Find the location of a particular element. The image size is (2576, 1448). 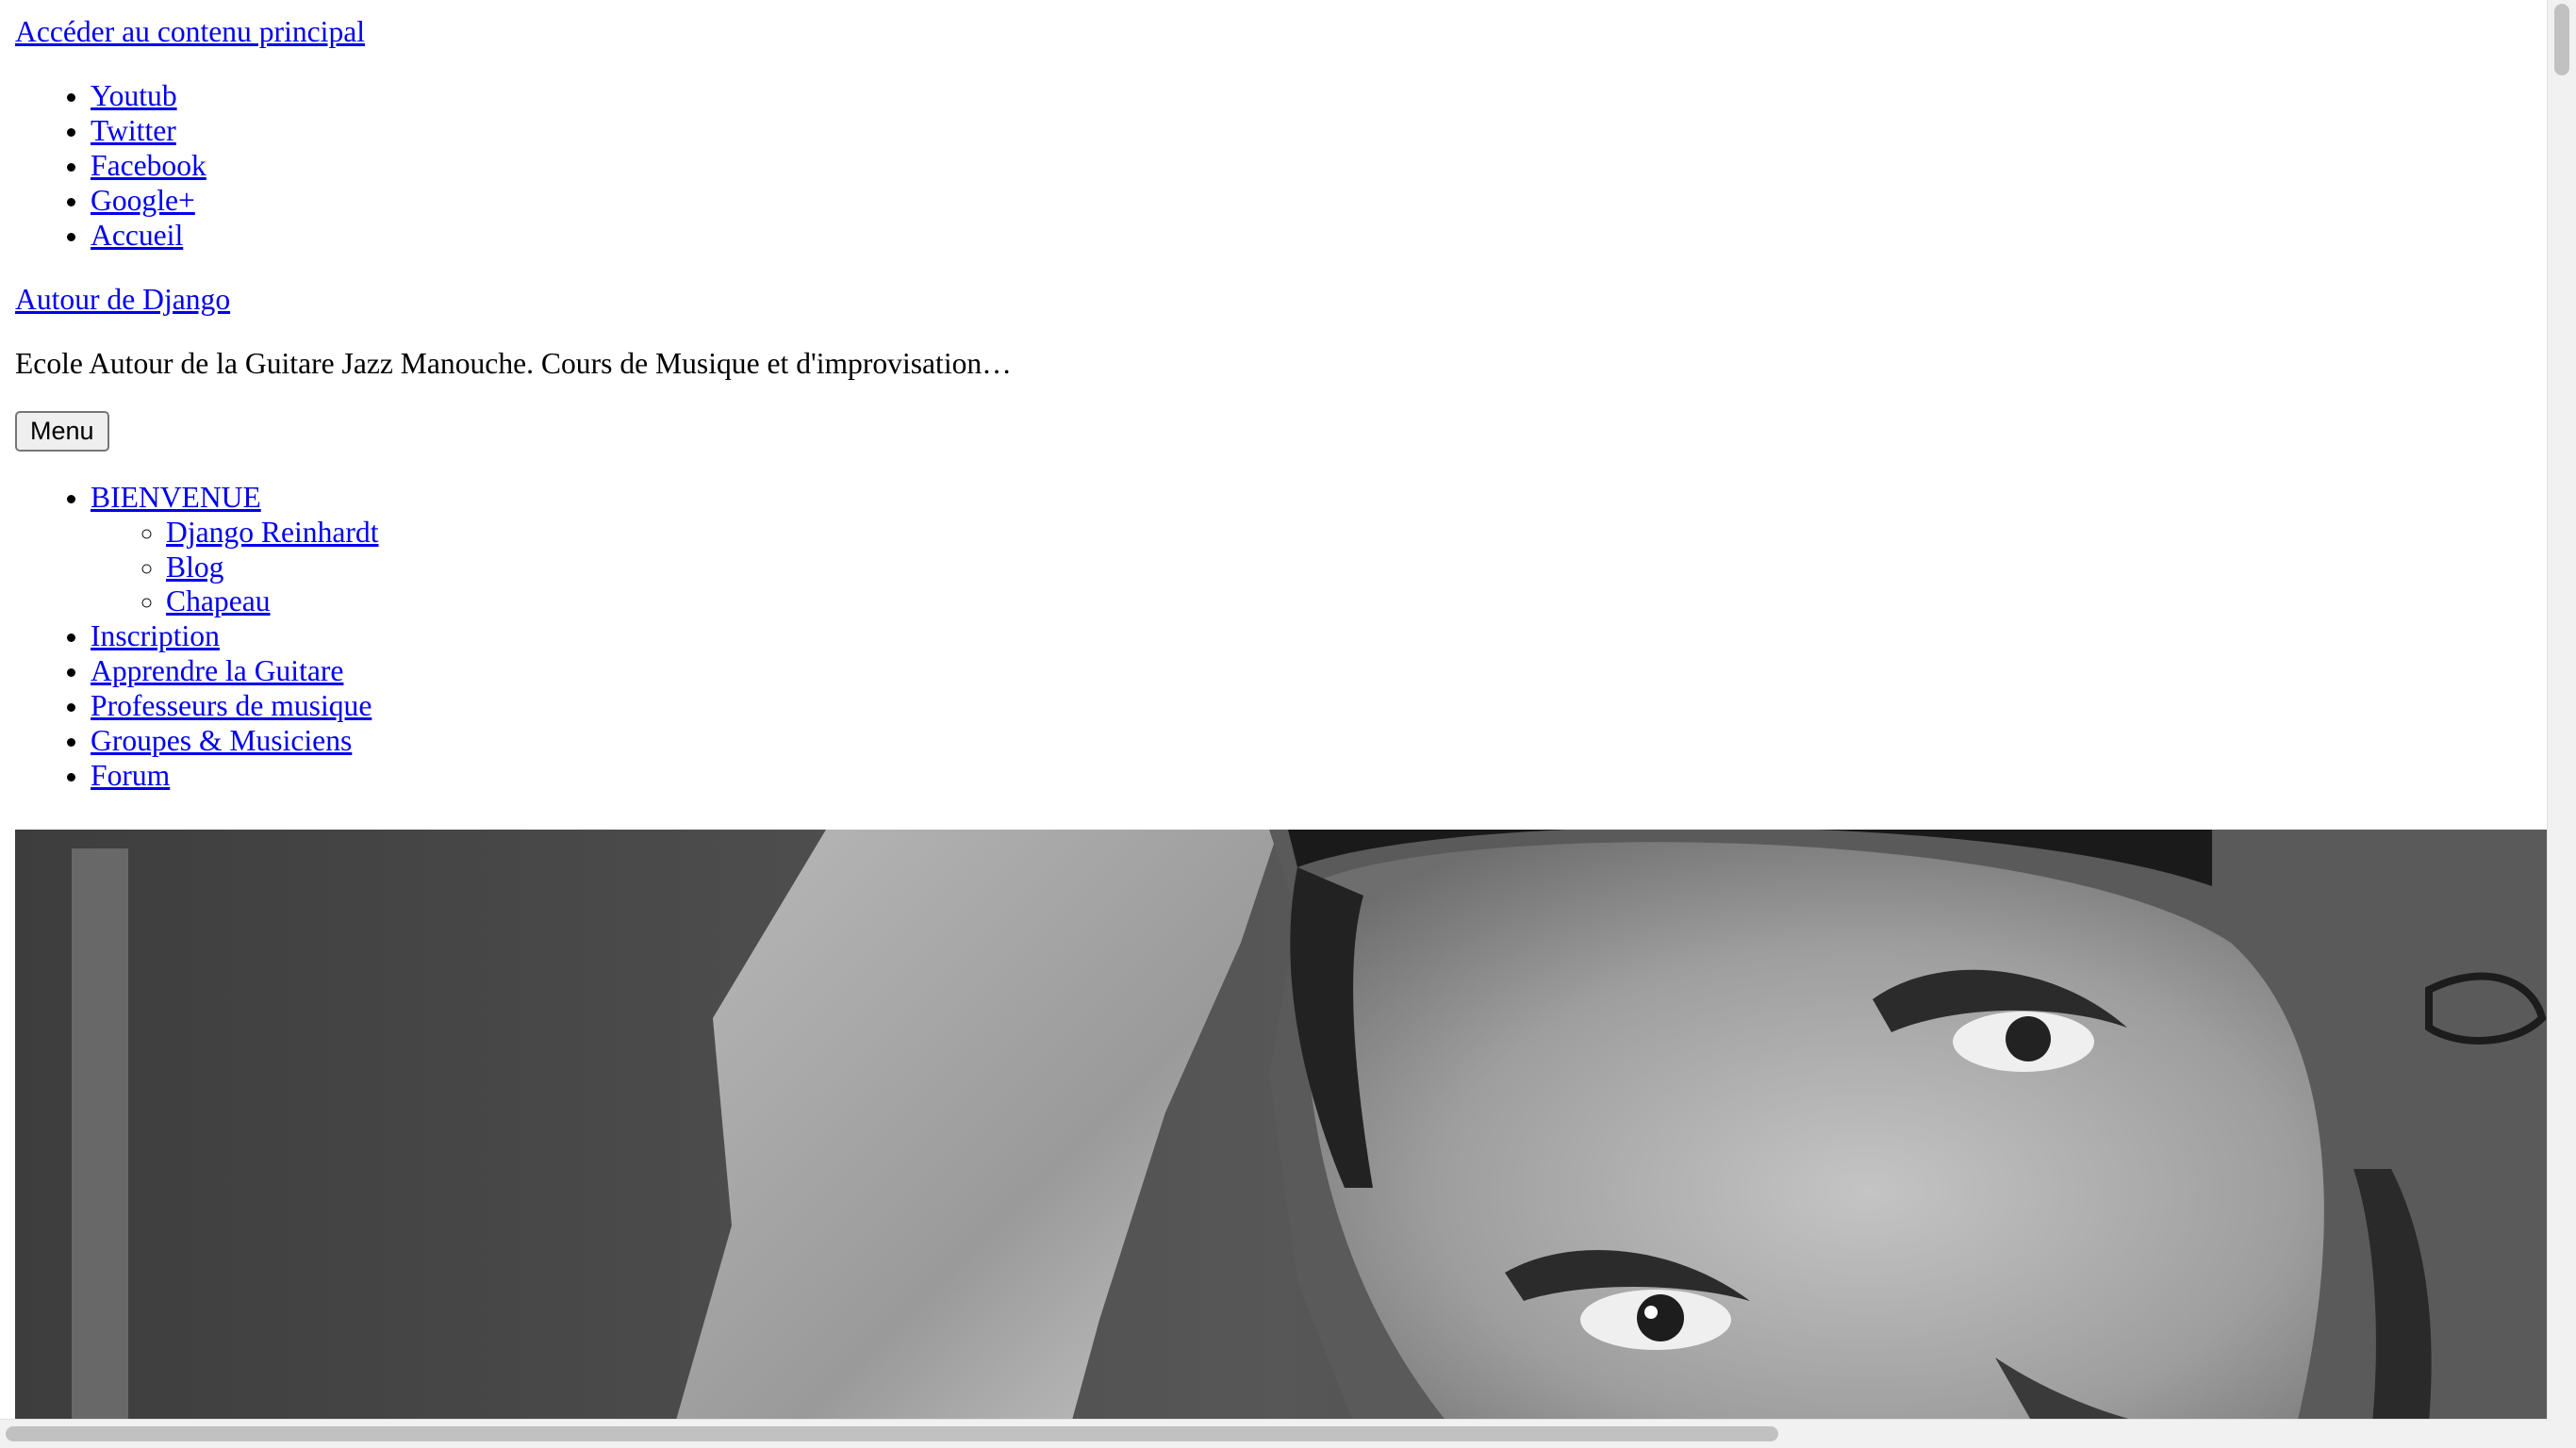

skip-to-content-link: Accéder au contenu principal is located at coordinates (1281, 32).